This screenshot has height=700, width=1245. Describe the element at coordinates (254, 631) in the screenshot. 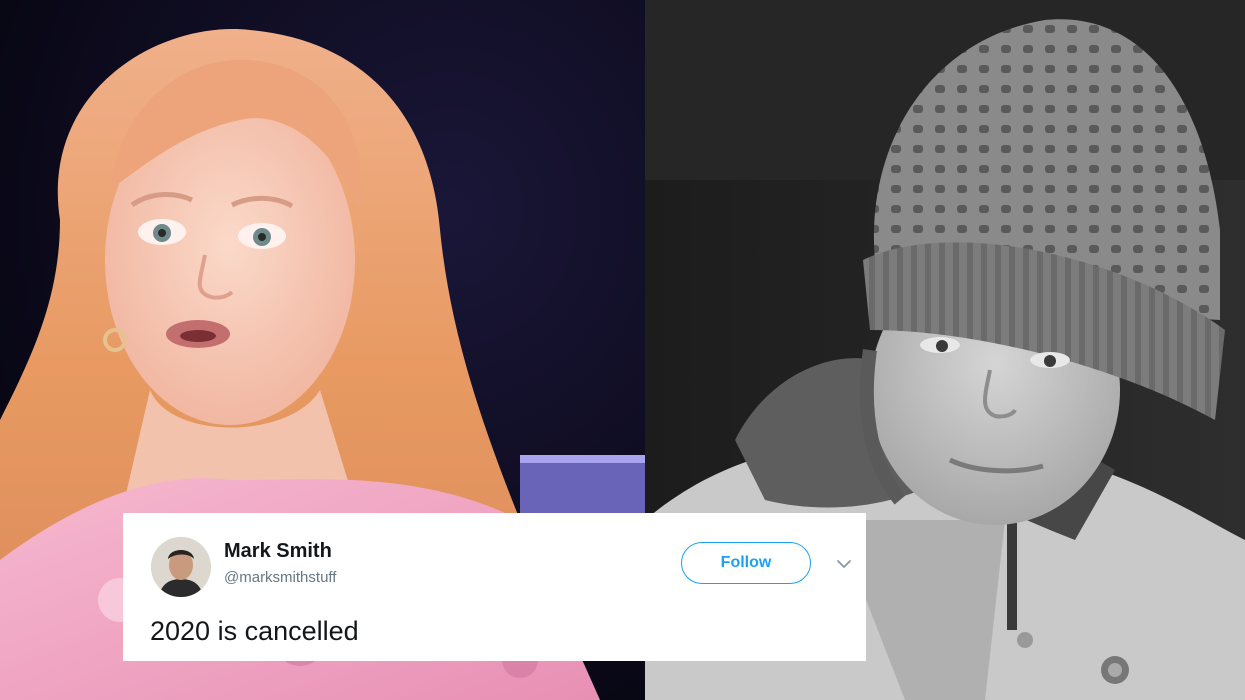

I see `tweet-text: 2020 is cancelled` at that location.